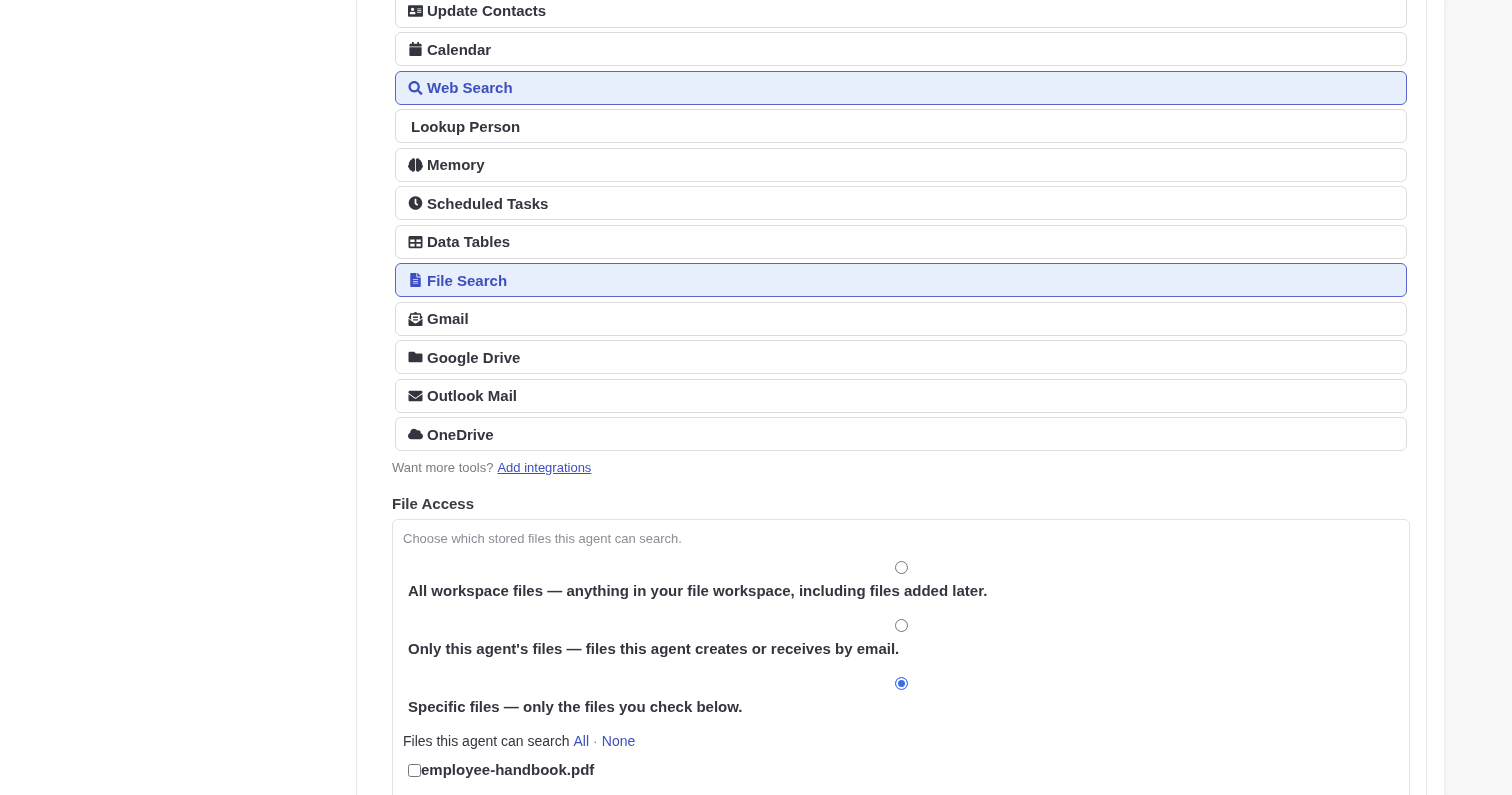  Describe the element at coordinates (415, 10) in the screenshot. I see `address-card-icon` at that location.